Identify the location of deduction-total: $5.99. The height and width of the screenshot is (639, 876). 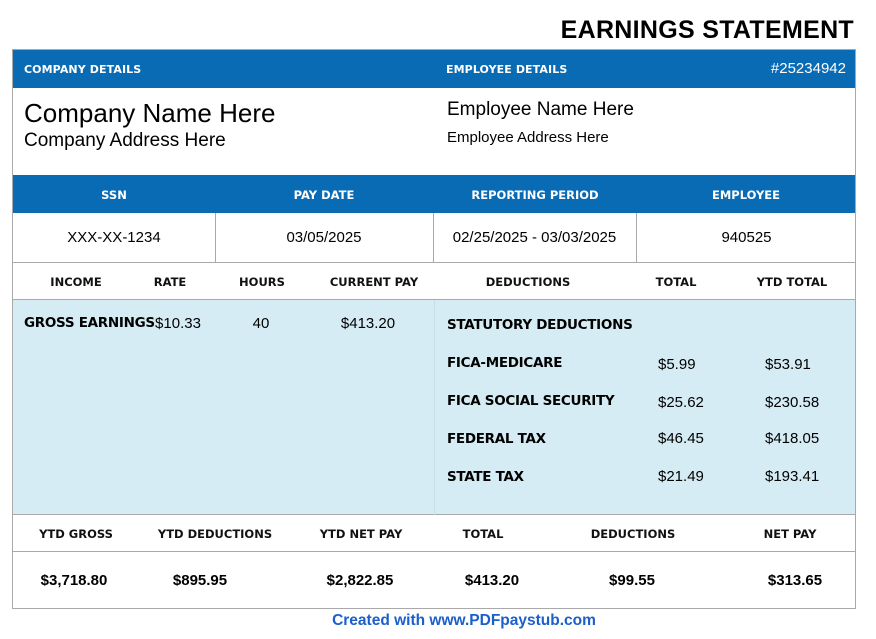
(677, 364).